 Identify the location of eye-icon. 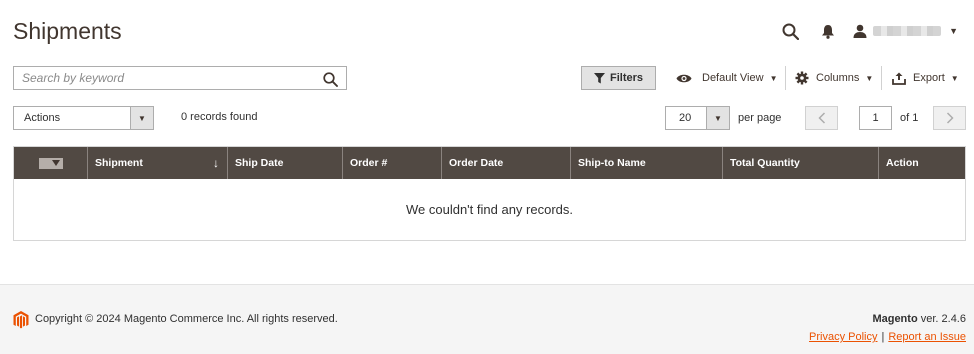
(684, 78).